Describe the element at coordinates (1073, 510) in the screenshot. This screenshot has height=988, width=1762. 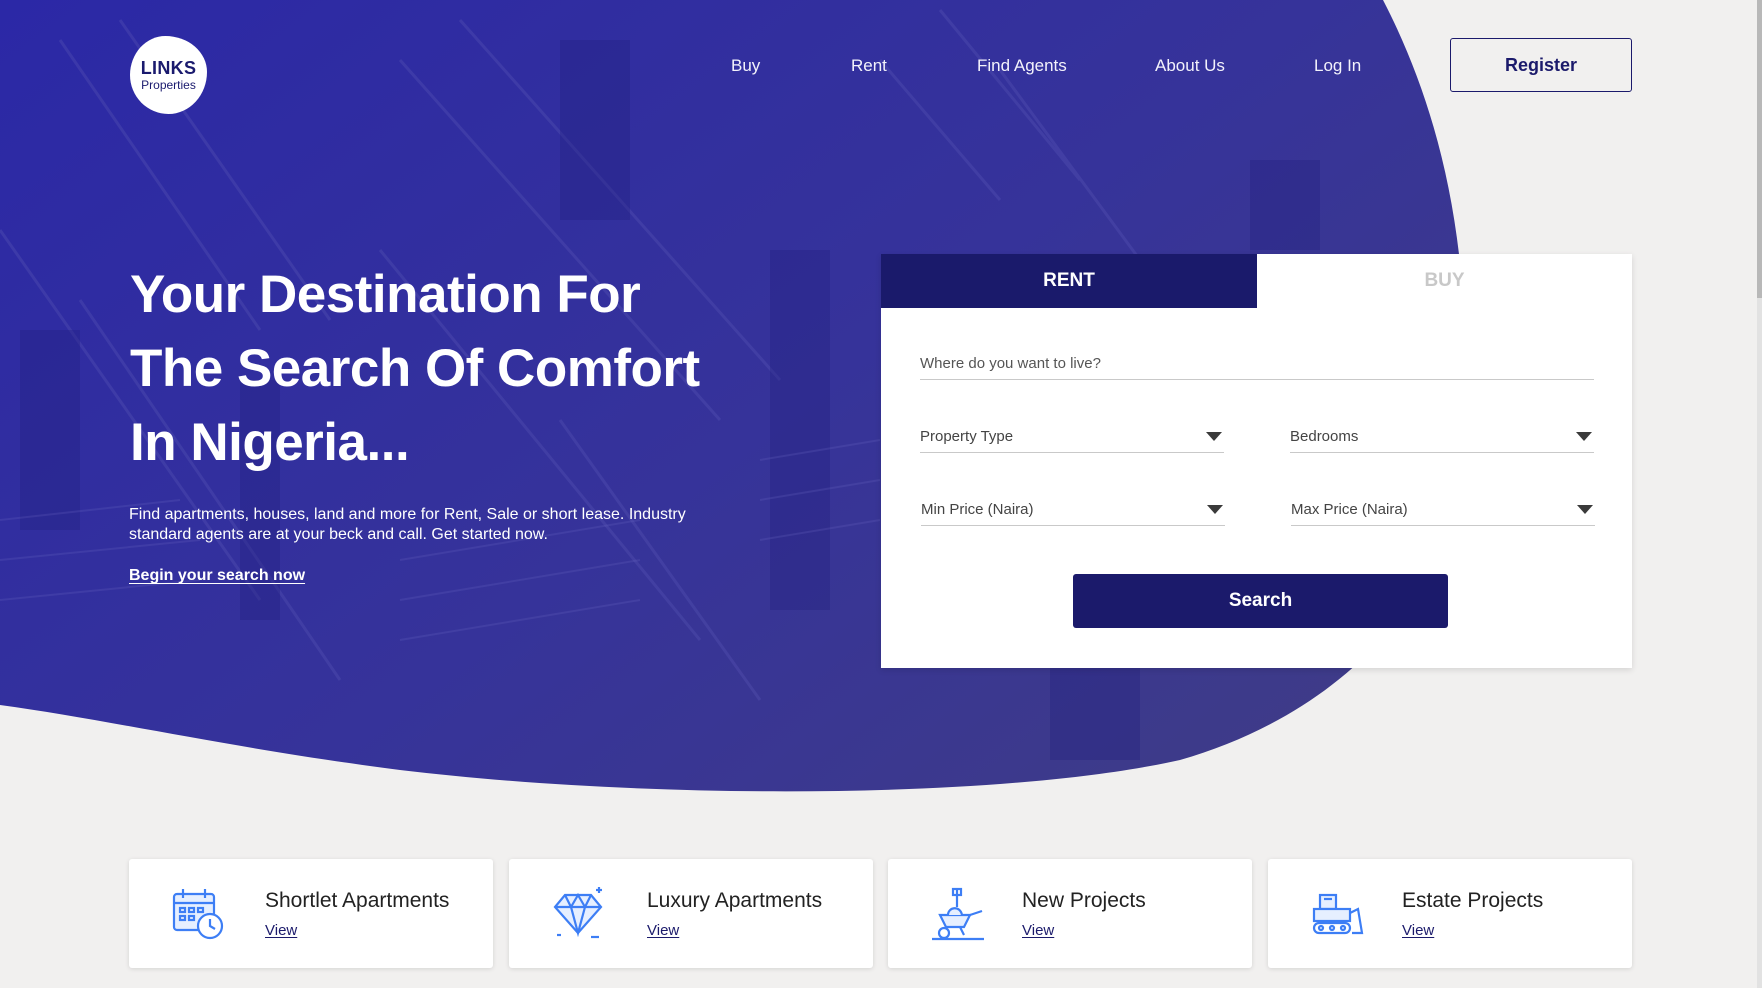
I see `min-price-select: Min Price (Naira)` at that location.